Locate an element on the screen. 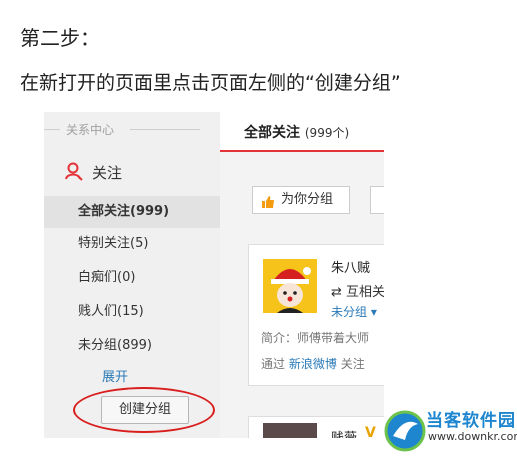 The image size is (517, 459). site-watermark: 当客软件园 www.downkr.com is located at coordinates (450, 432).